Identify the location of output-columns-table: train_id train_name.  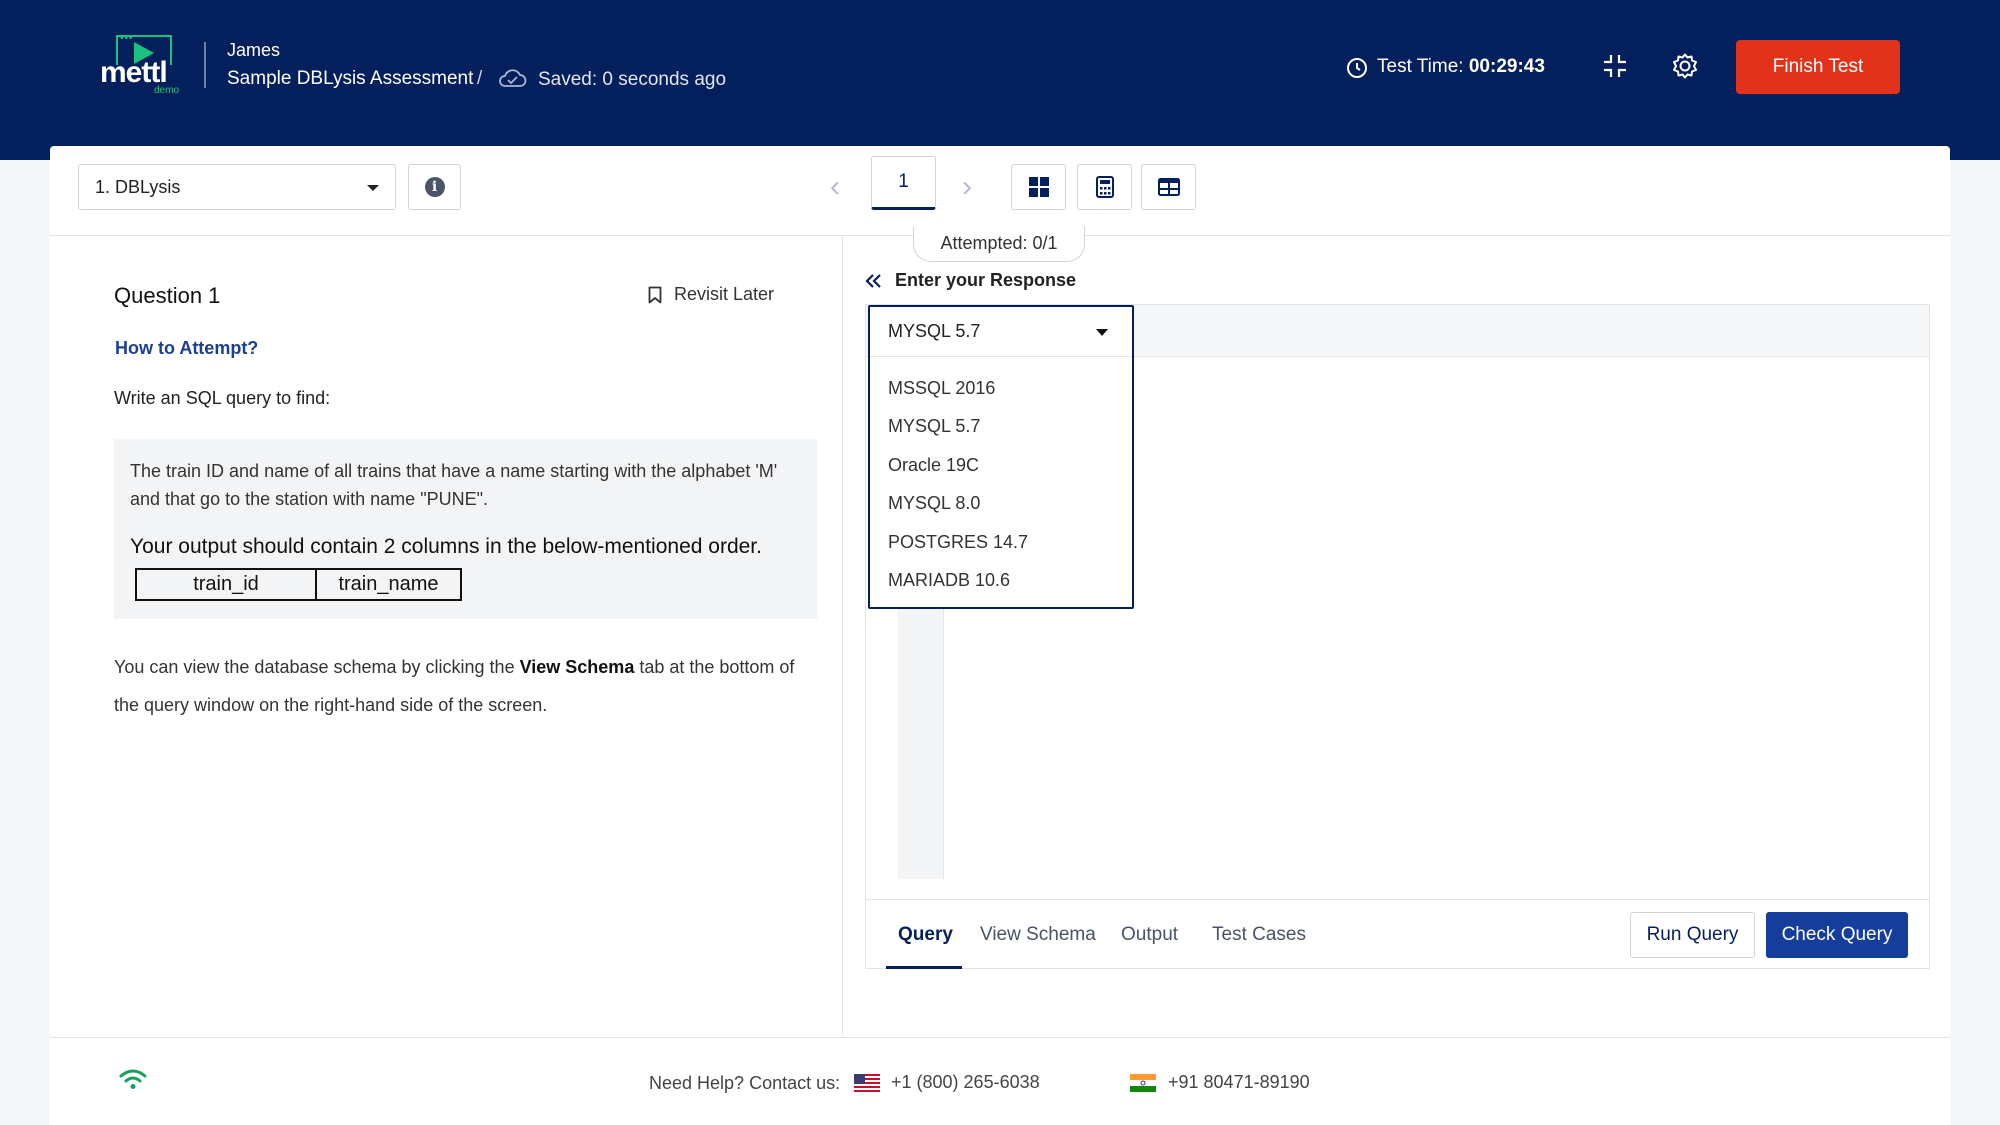
(298, 584).